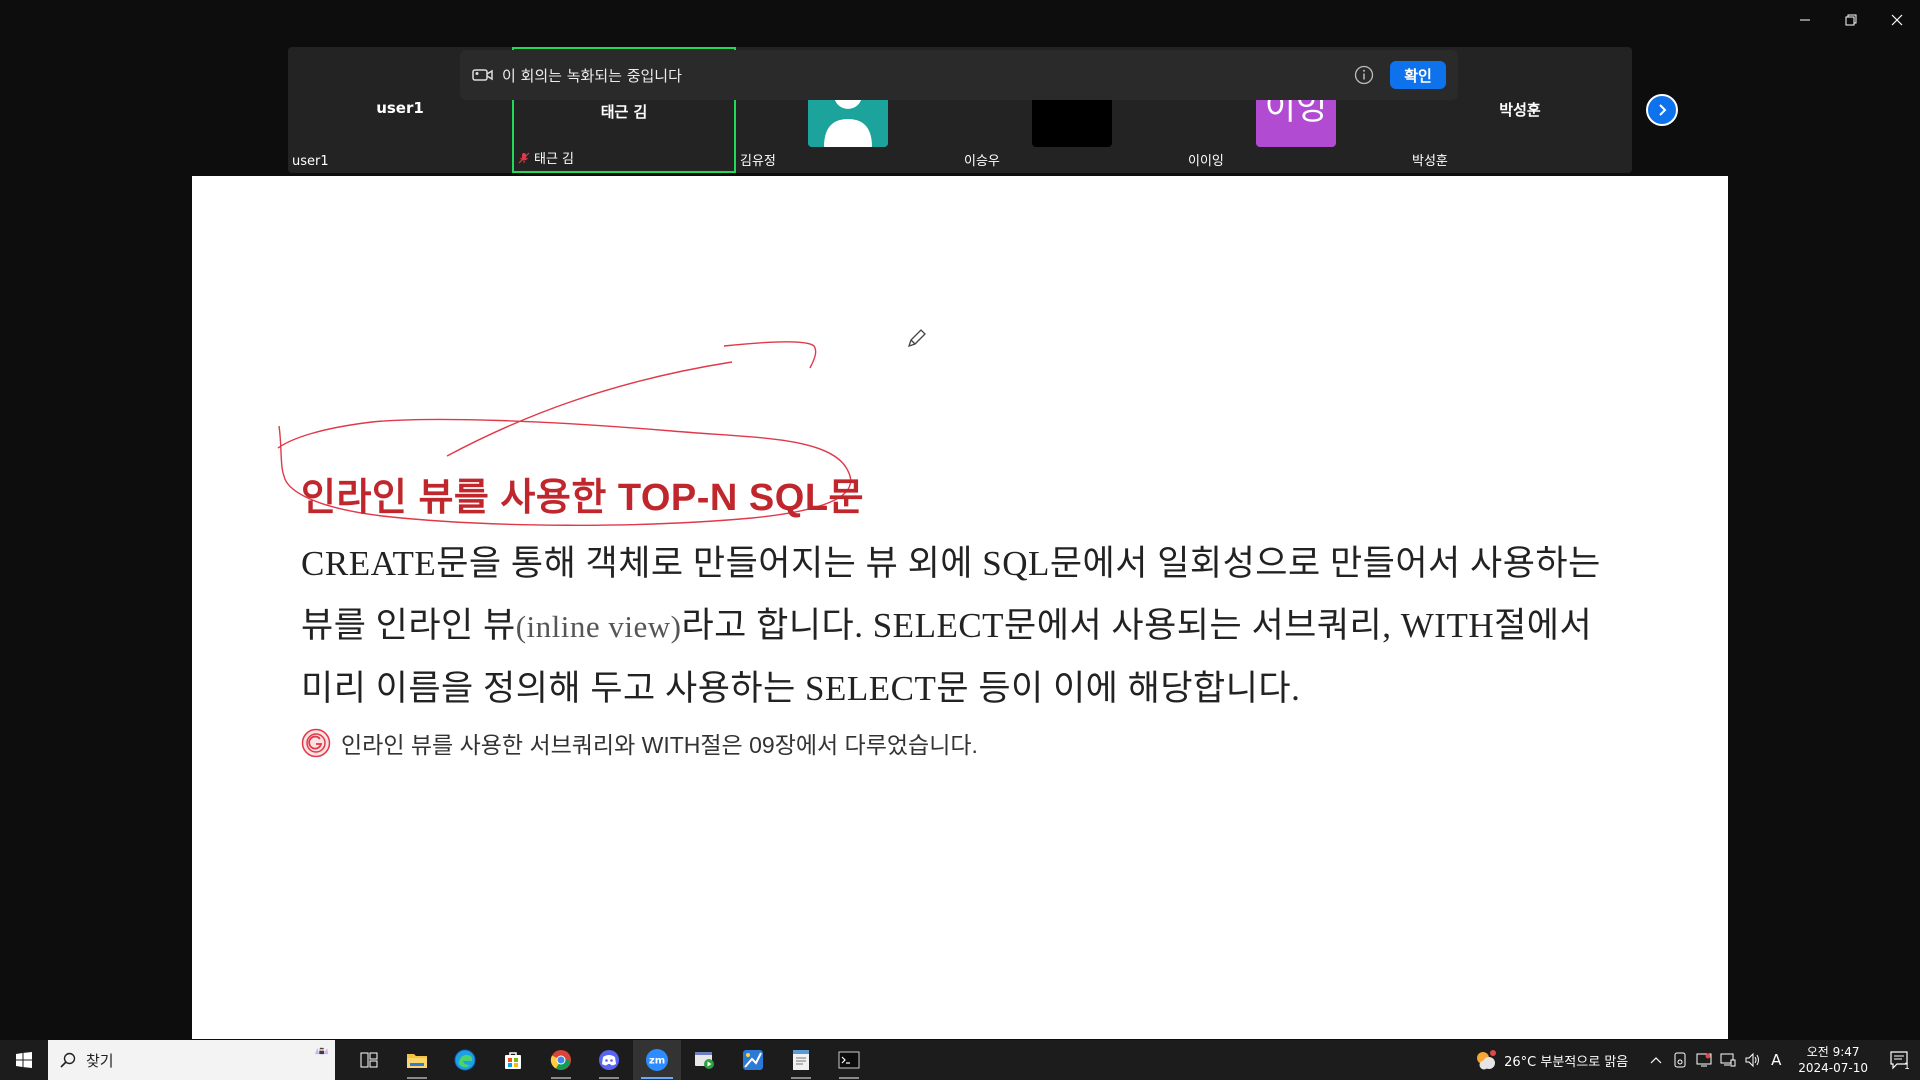  I want to click on terminal-icon, so click(849, 1060).